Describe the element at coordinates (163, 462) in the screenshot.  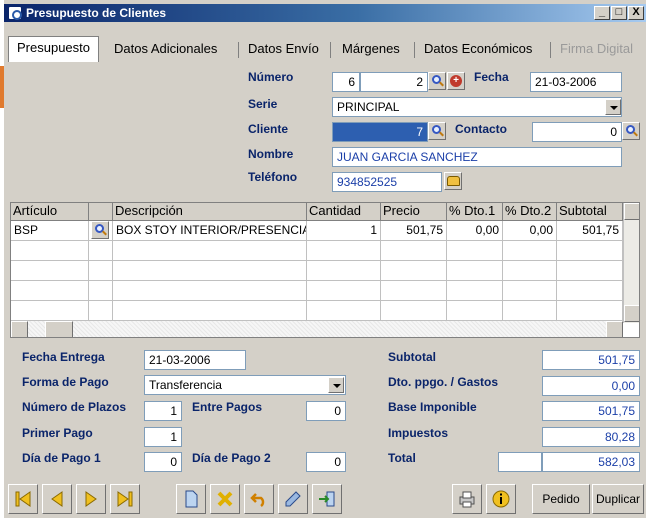
I see `dia-pago1-field: 0` at that location.